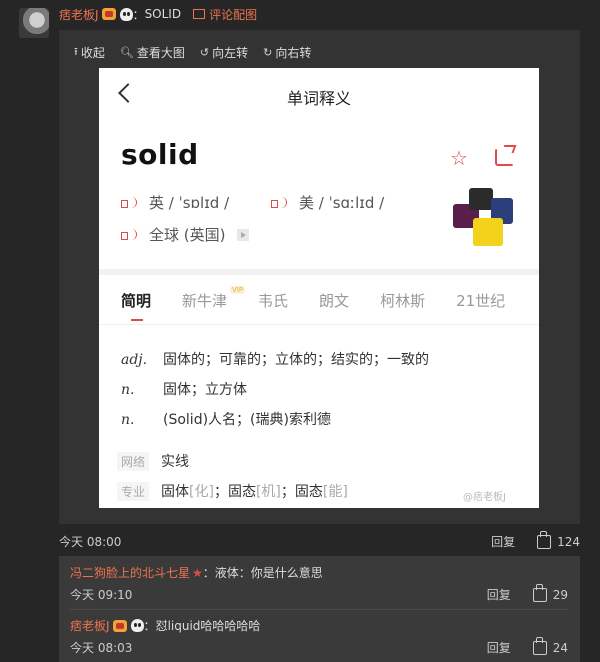 The width and height of the screenshot is (600, 662). I want to click on vip-badge: VIP, so click(237, 290).